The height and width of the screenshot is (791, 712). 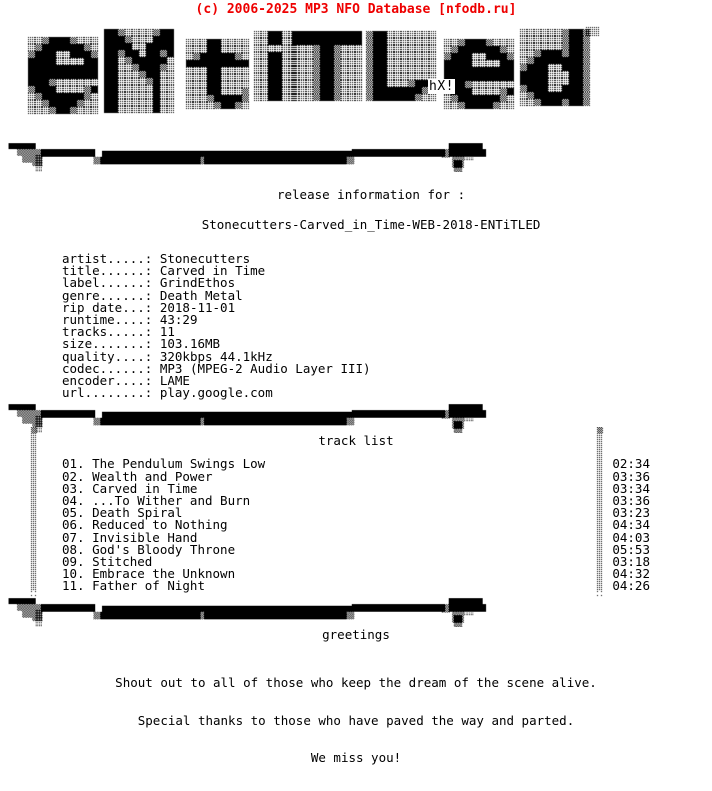 I want to click on release-field-key: url........:, so click(x=107, y=393).